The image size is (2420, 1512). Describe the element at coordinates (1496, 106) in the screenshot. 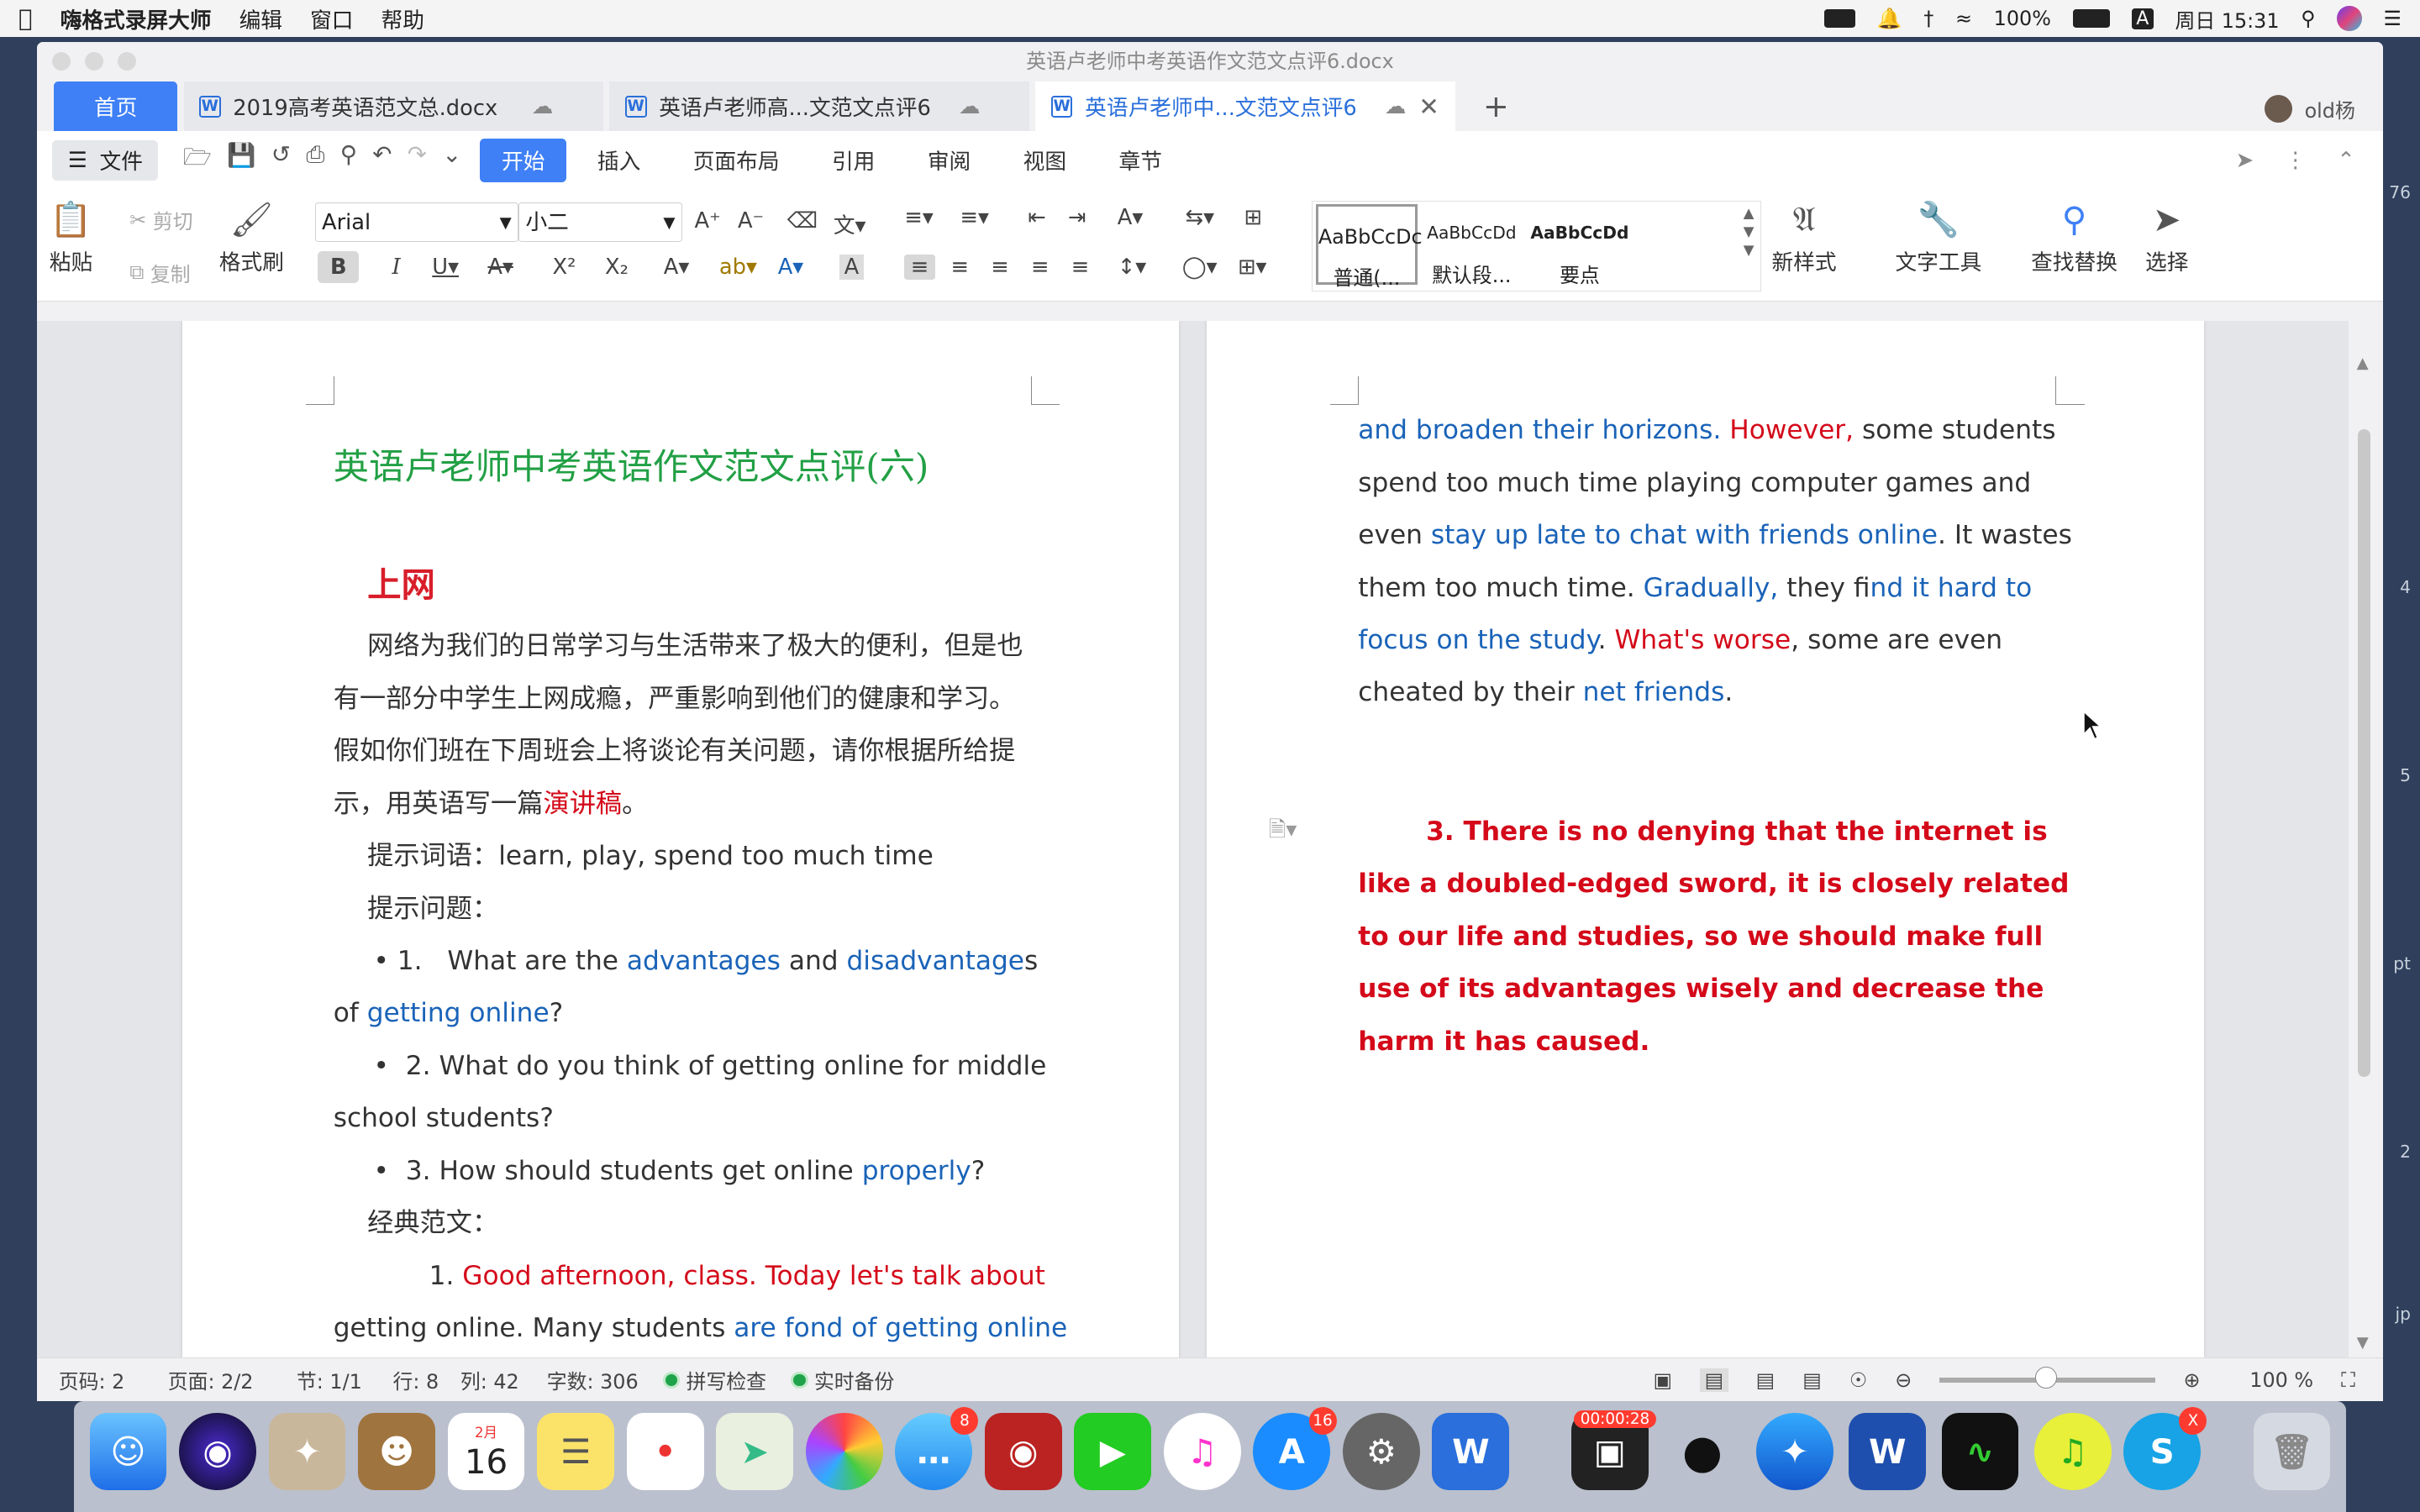

I see `new-tab-icon: +` at that location.